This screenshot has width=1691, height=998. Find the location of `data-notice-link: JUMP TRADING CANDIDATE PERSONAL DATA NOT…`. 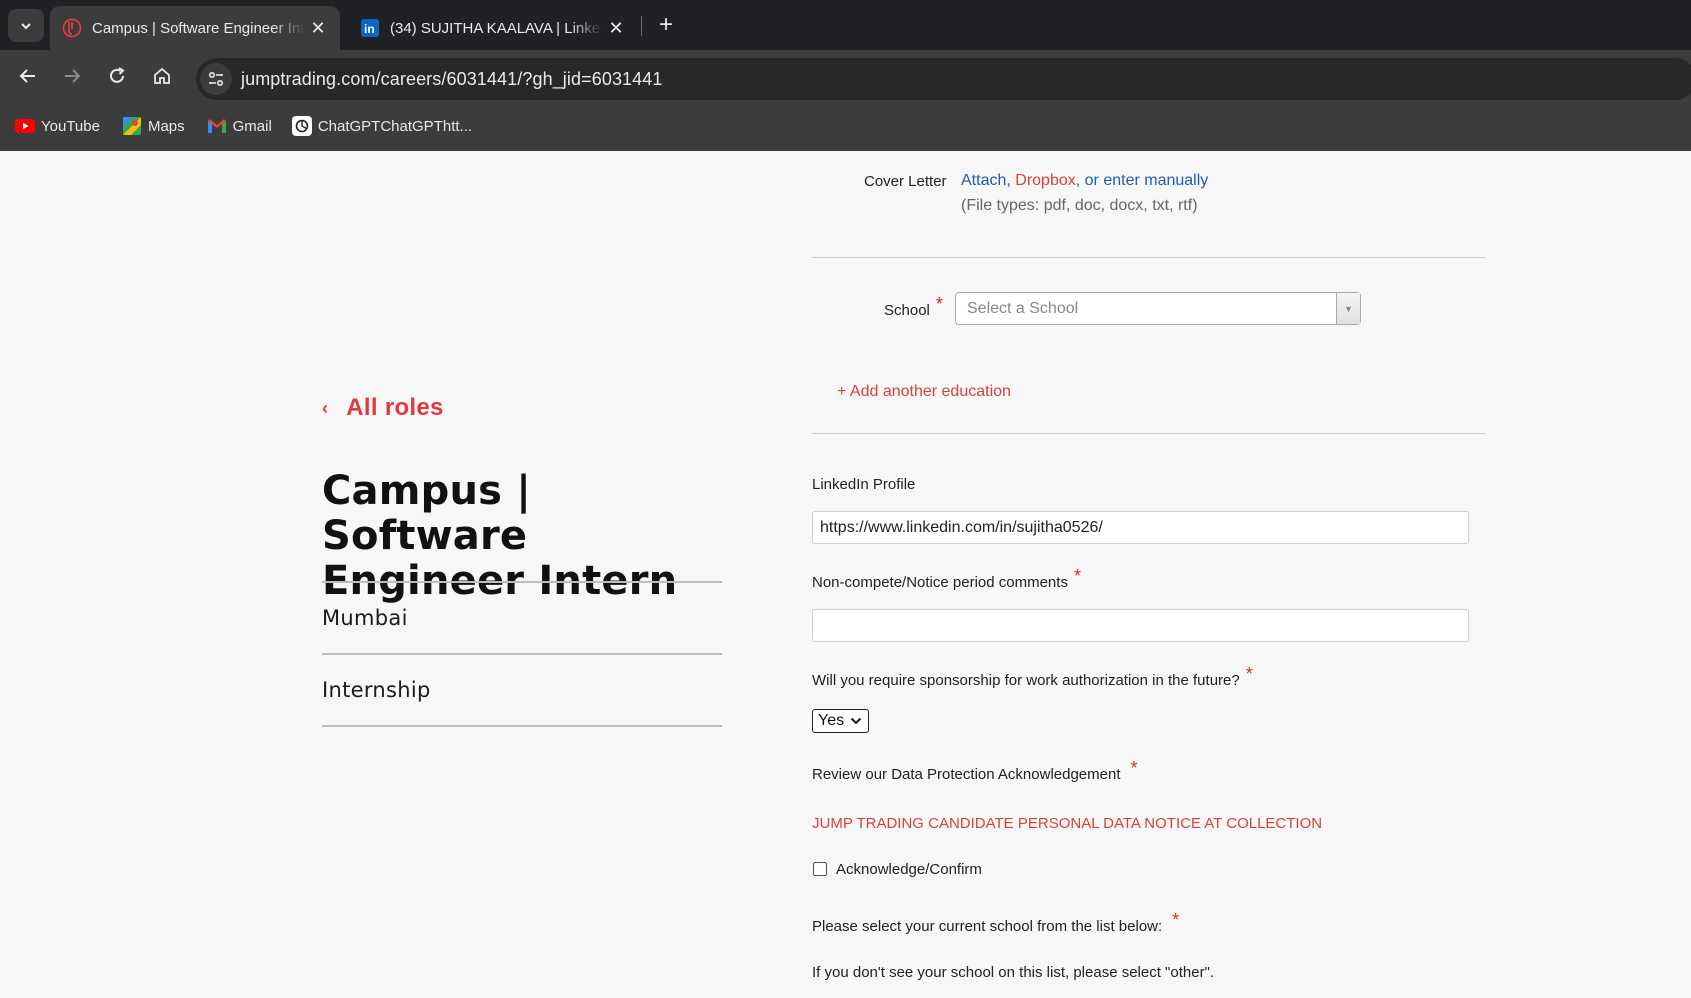

data-notice-link: JUMP TRADING CANDIDATE PERSONAL DATA NOT… is located at coordinates (1067, 823).